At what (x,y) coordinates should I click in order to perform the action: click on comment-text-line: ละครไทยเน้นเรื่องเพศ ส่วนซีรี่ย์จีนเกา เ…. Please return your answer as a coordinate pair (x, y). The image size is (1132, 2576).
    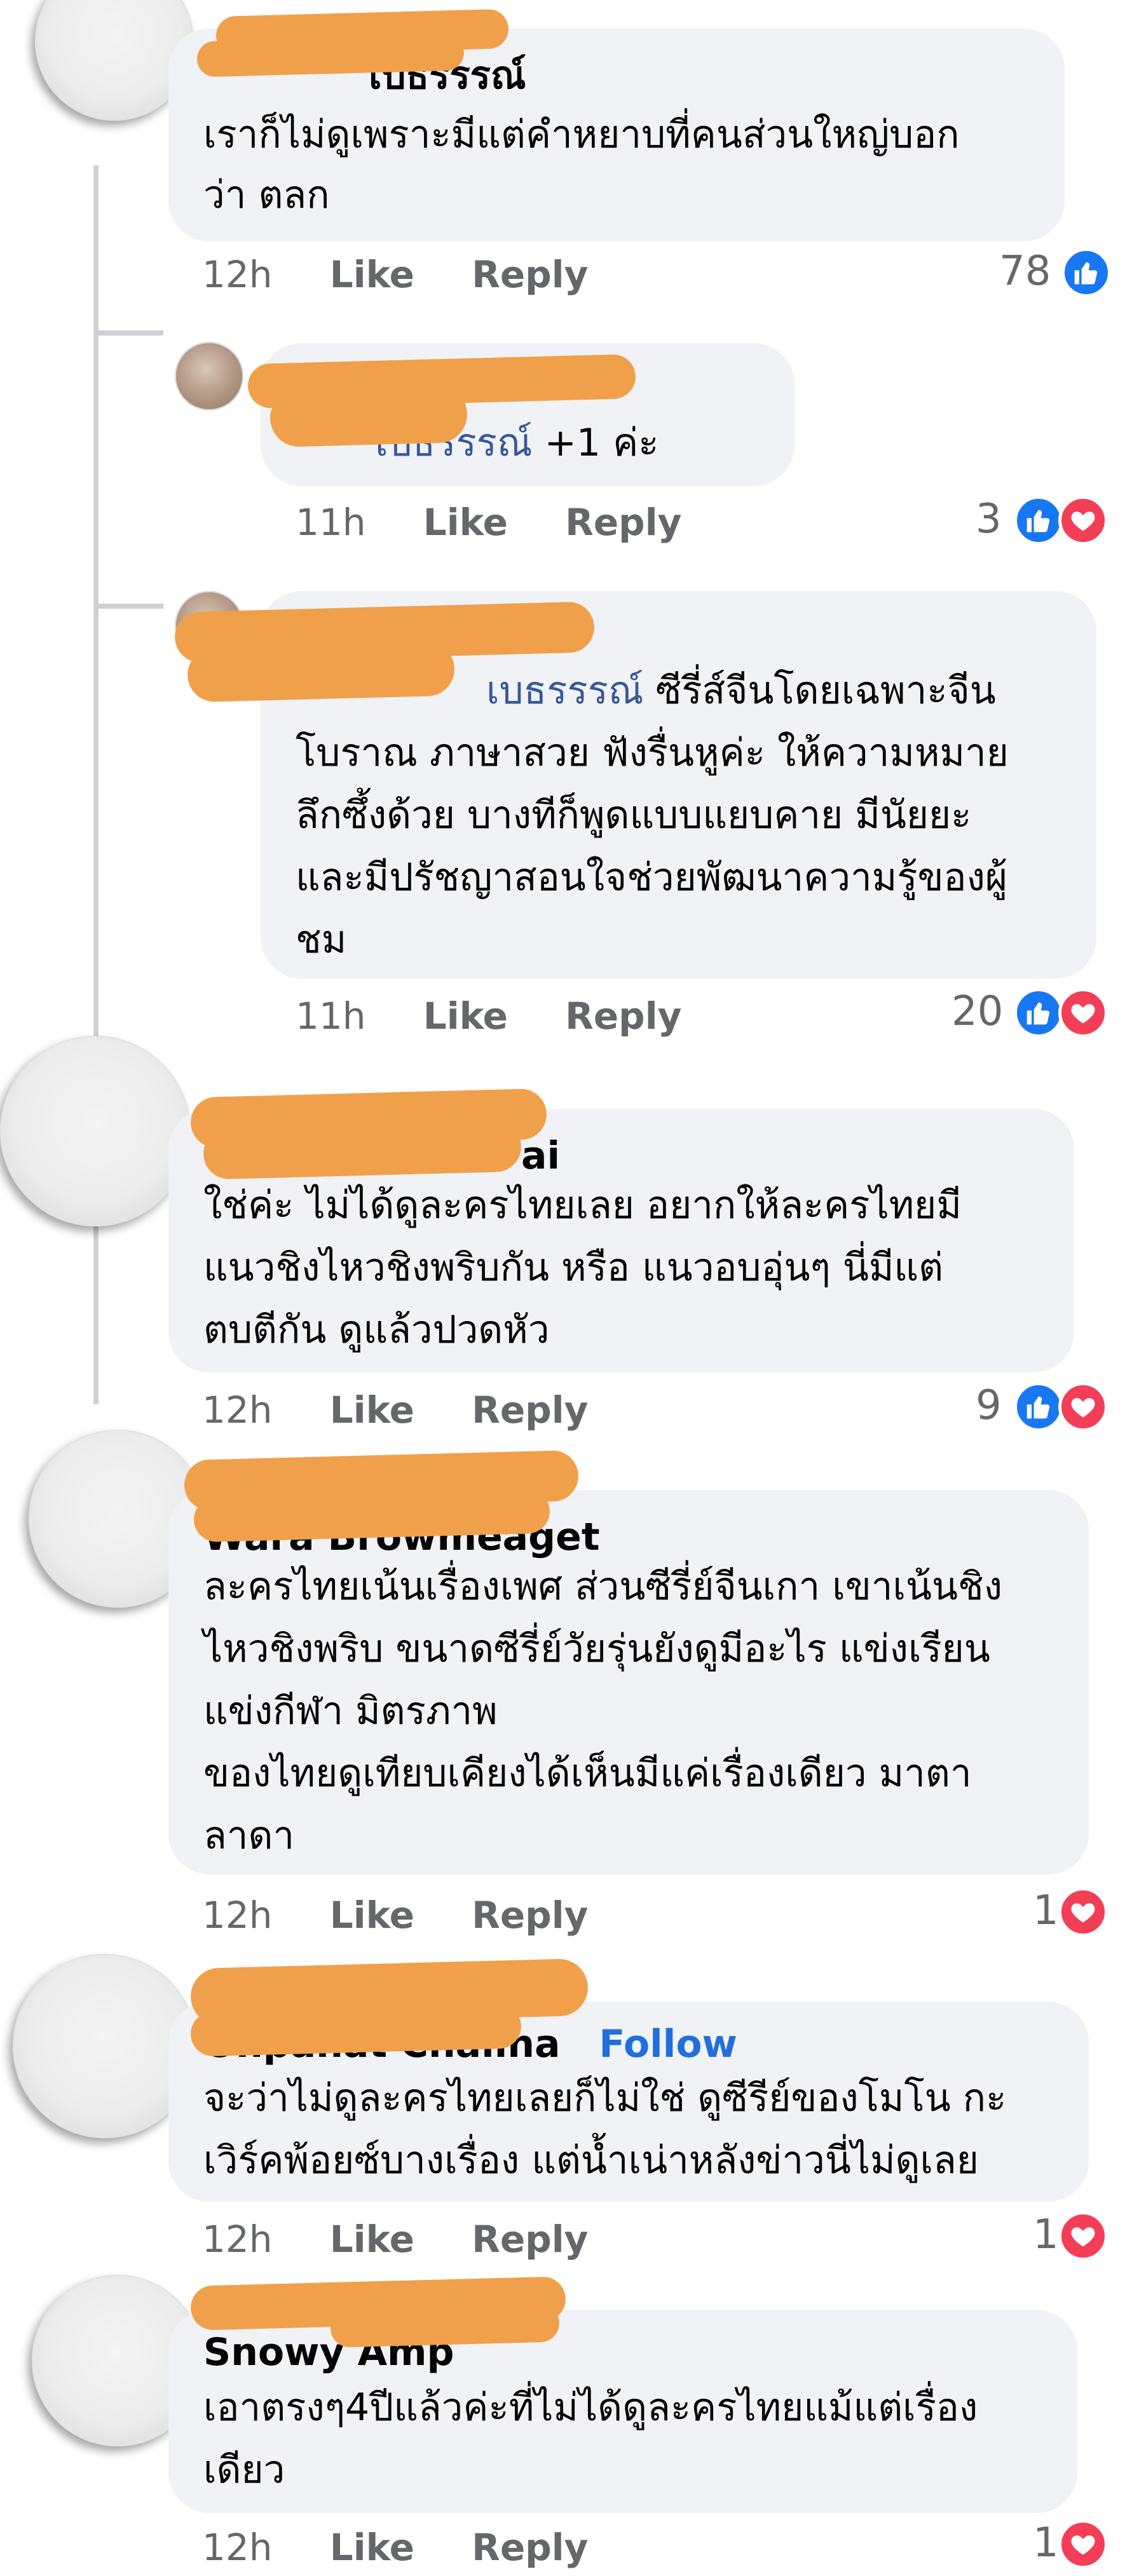
    Looking at the image, I should click on (603, 1586).